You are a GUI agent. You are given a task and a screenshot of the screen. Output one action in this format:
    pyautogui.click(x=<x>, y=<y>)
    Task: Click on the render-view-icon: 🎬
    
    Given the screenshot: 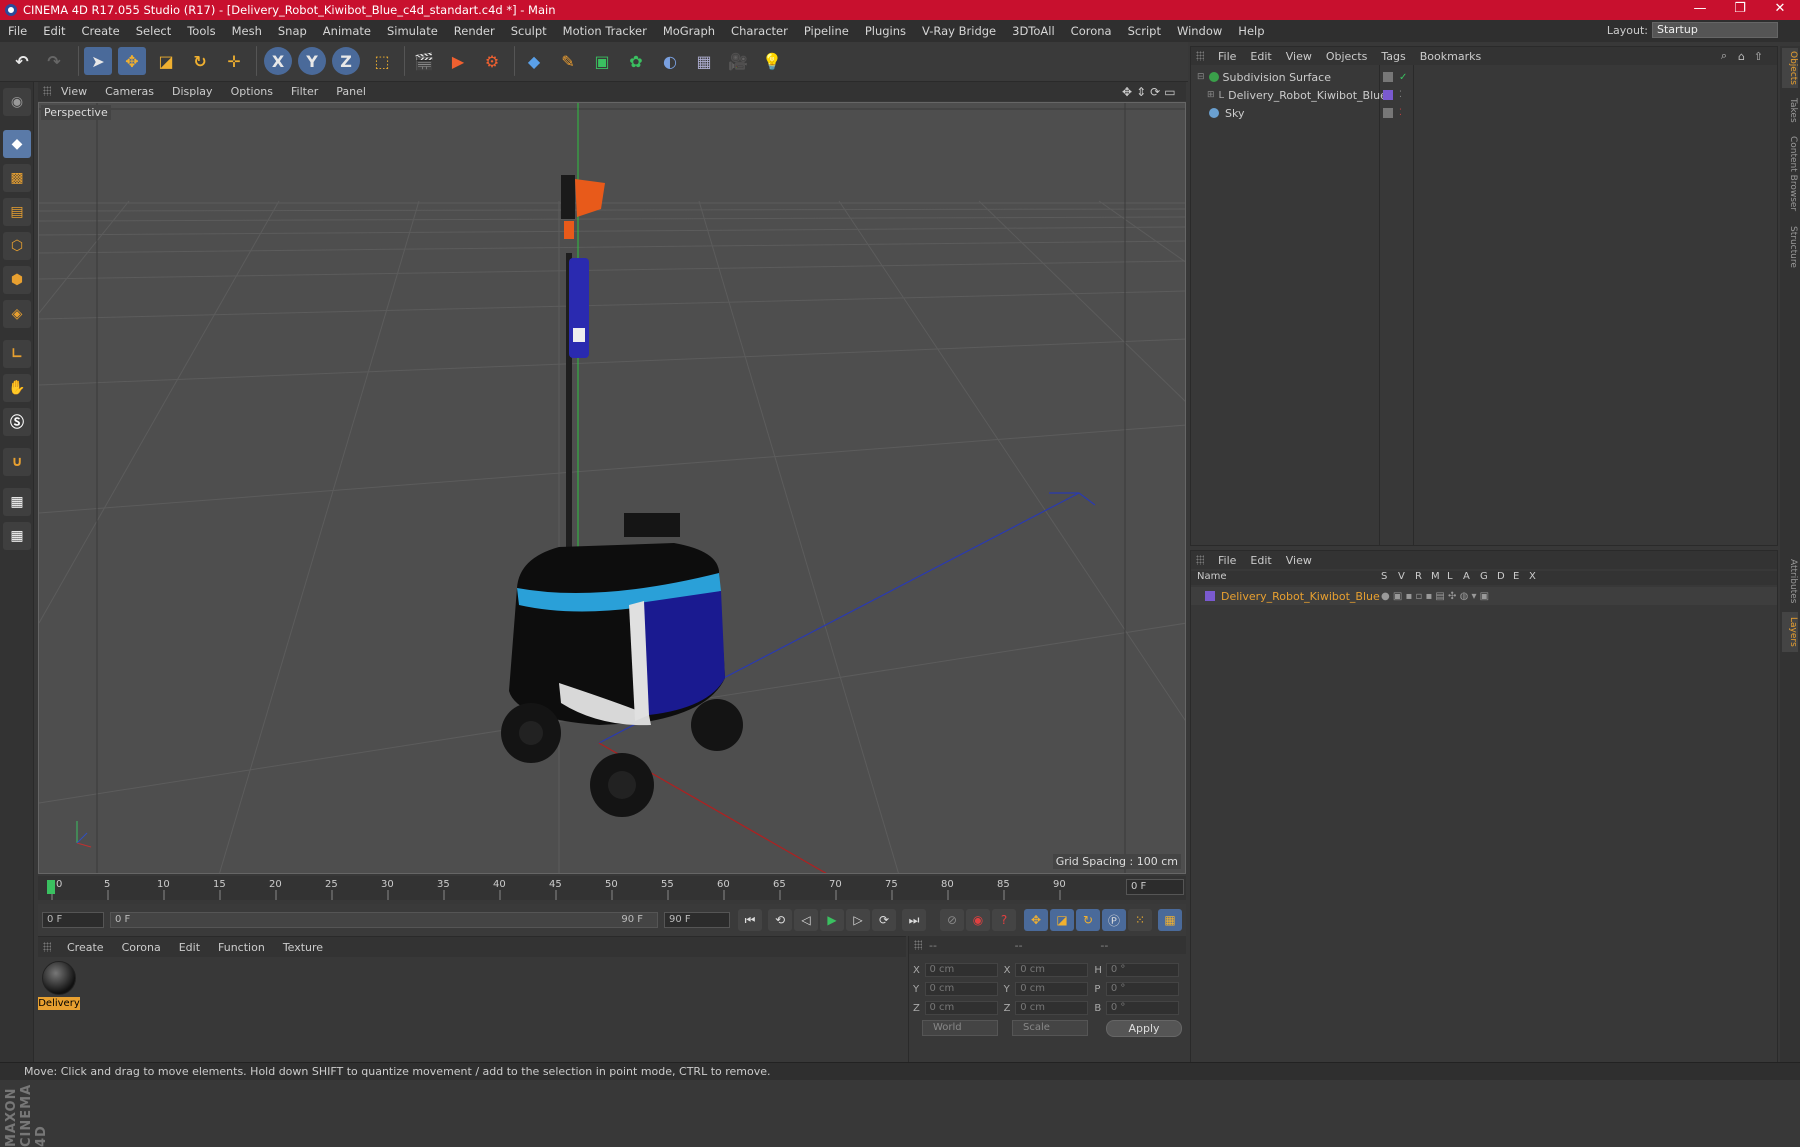 What is the action you would take?
    pyautogui.click(x=424, y=61)
    